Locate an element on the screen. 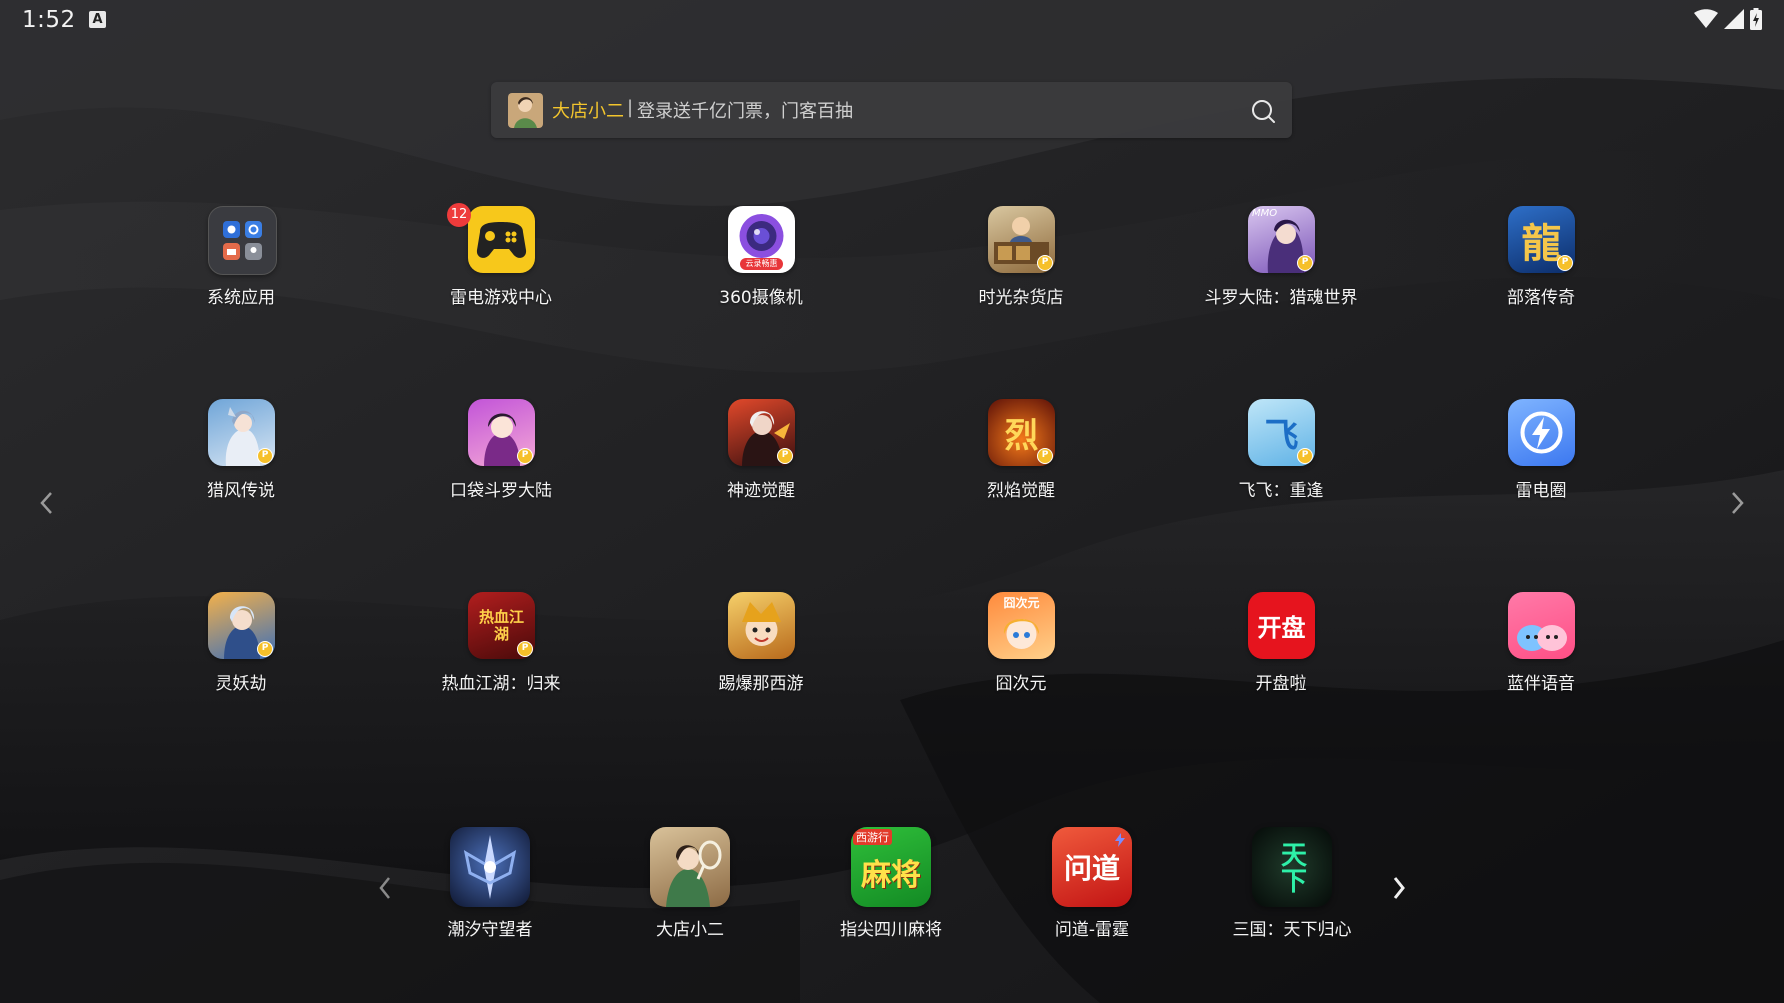  game-shop-icon: P is located at coordinates (1021, 239).